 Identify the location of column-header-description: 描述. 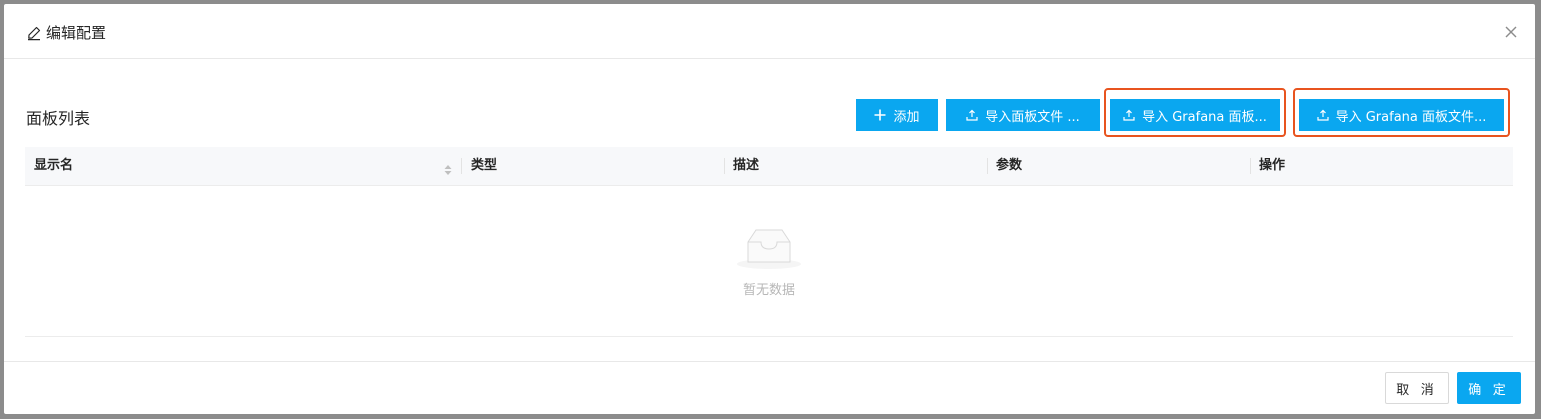
(746, 165).